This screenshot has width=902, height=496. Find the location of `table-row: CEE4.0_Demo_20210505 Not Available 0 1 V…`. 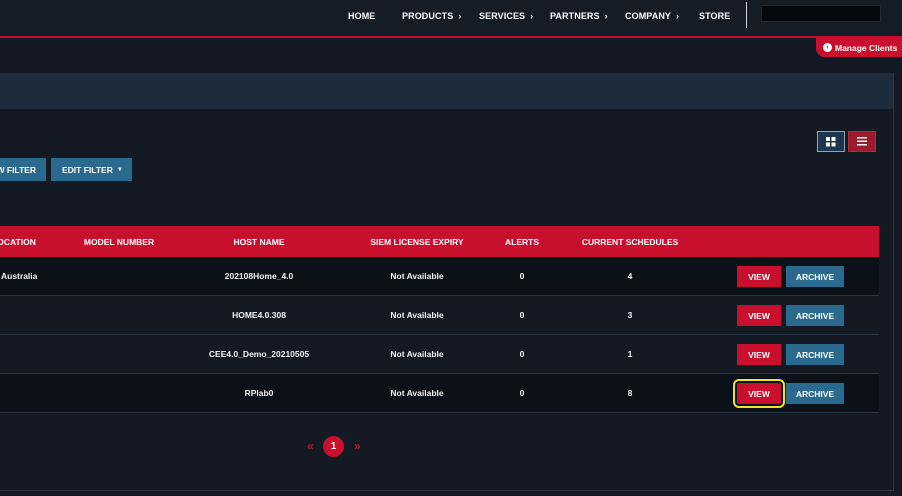

table-row: CEE4.0_Demo_20210505 Not Available 0 1 V… is located at coordinates (439, 354).